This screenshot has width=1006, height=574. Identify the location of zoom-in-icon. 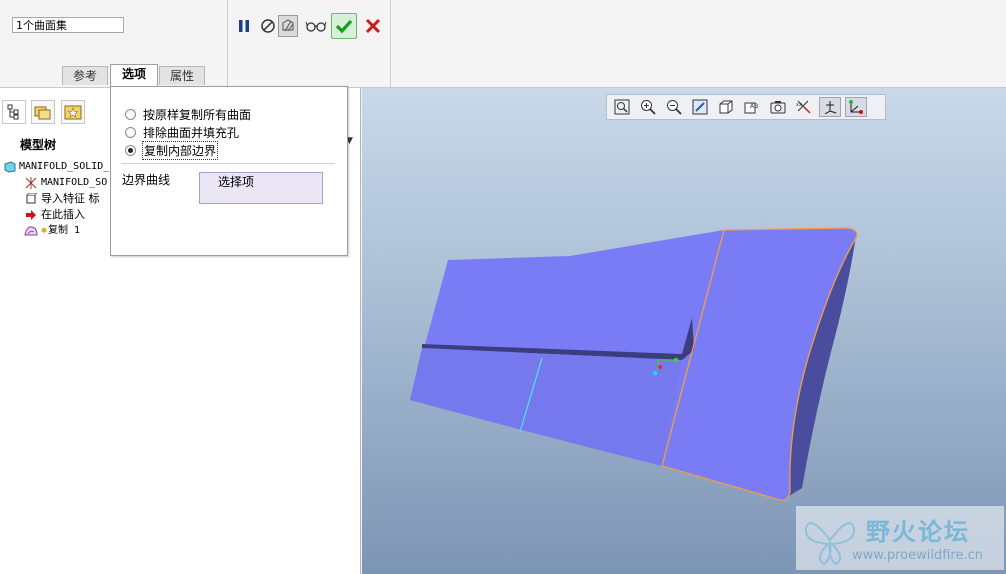
(648, 107).